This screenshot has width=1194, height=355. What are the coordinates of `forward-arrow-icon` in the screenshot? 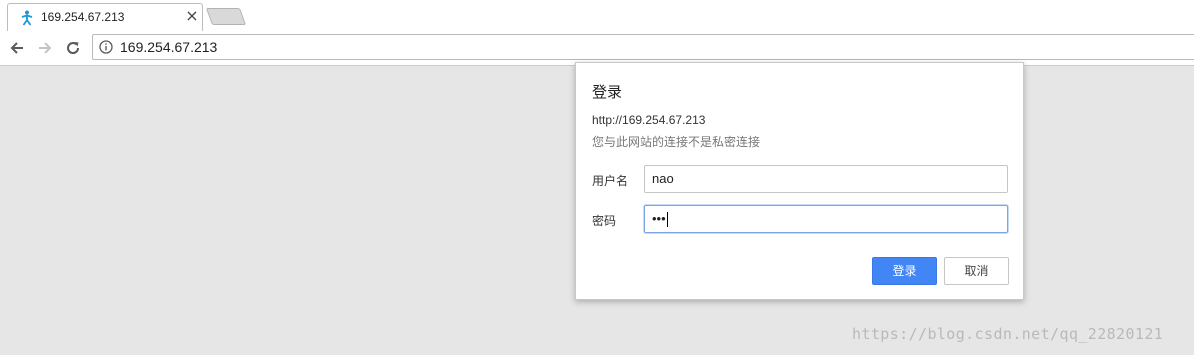 It's located at (45, 48).